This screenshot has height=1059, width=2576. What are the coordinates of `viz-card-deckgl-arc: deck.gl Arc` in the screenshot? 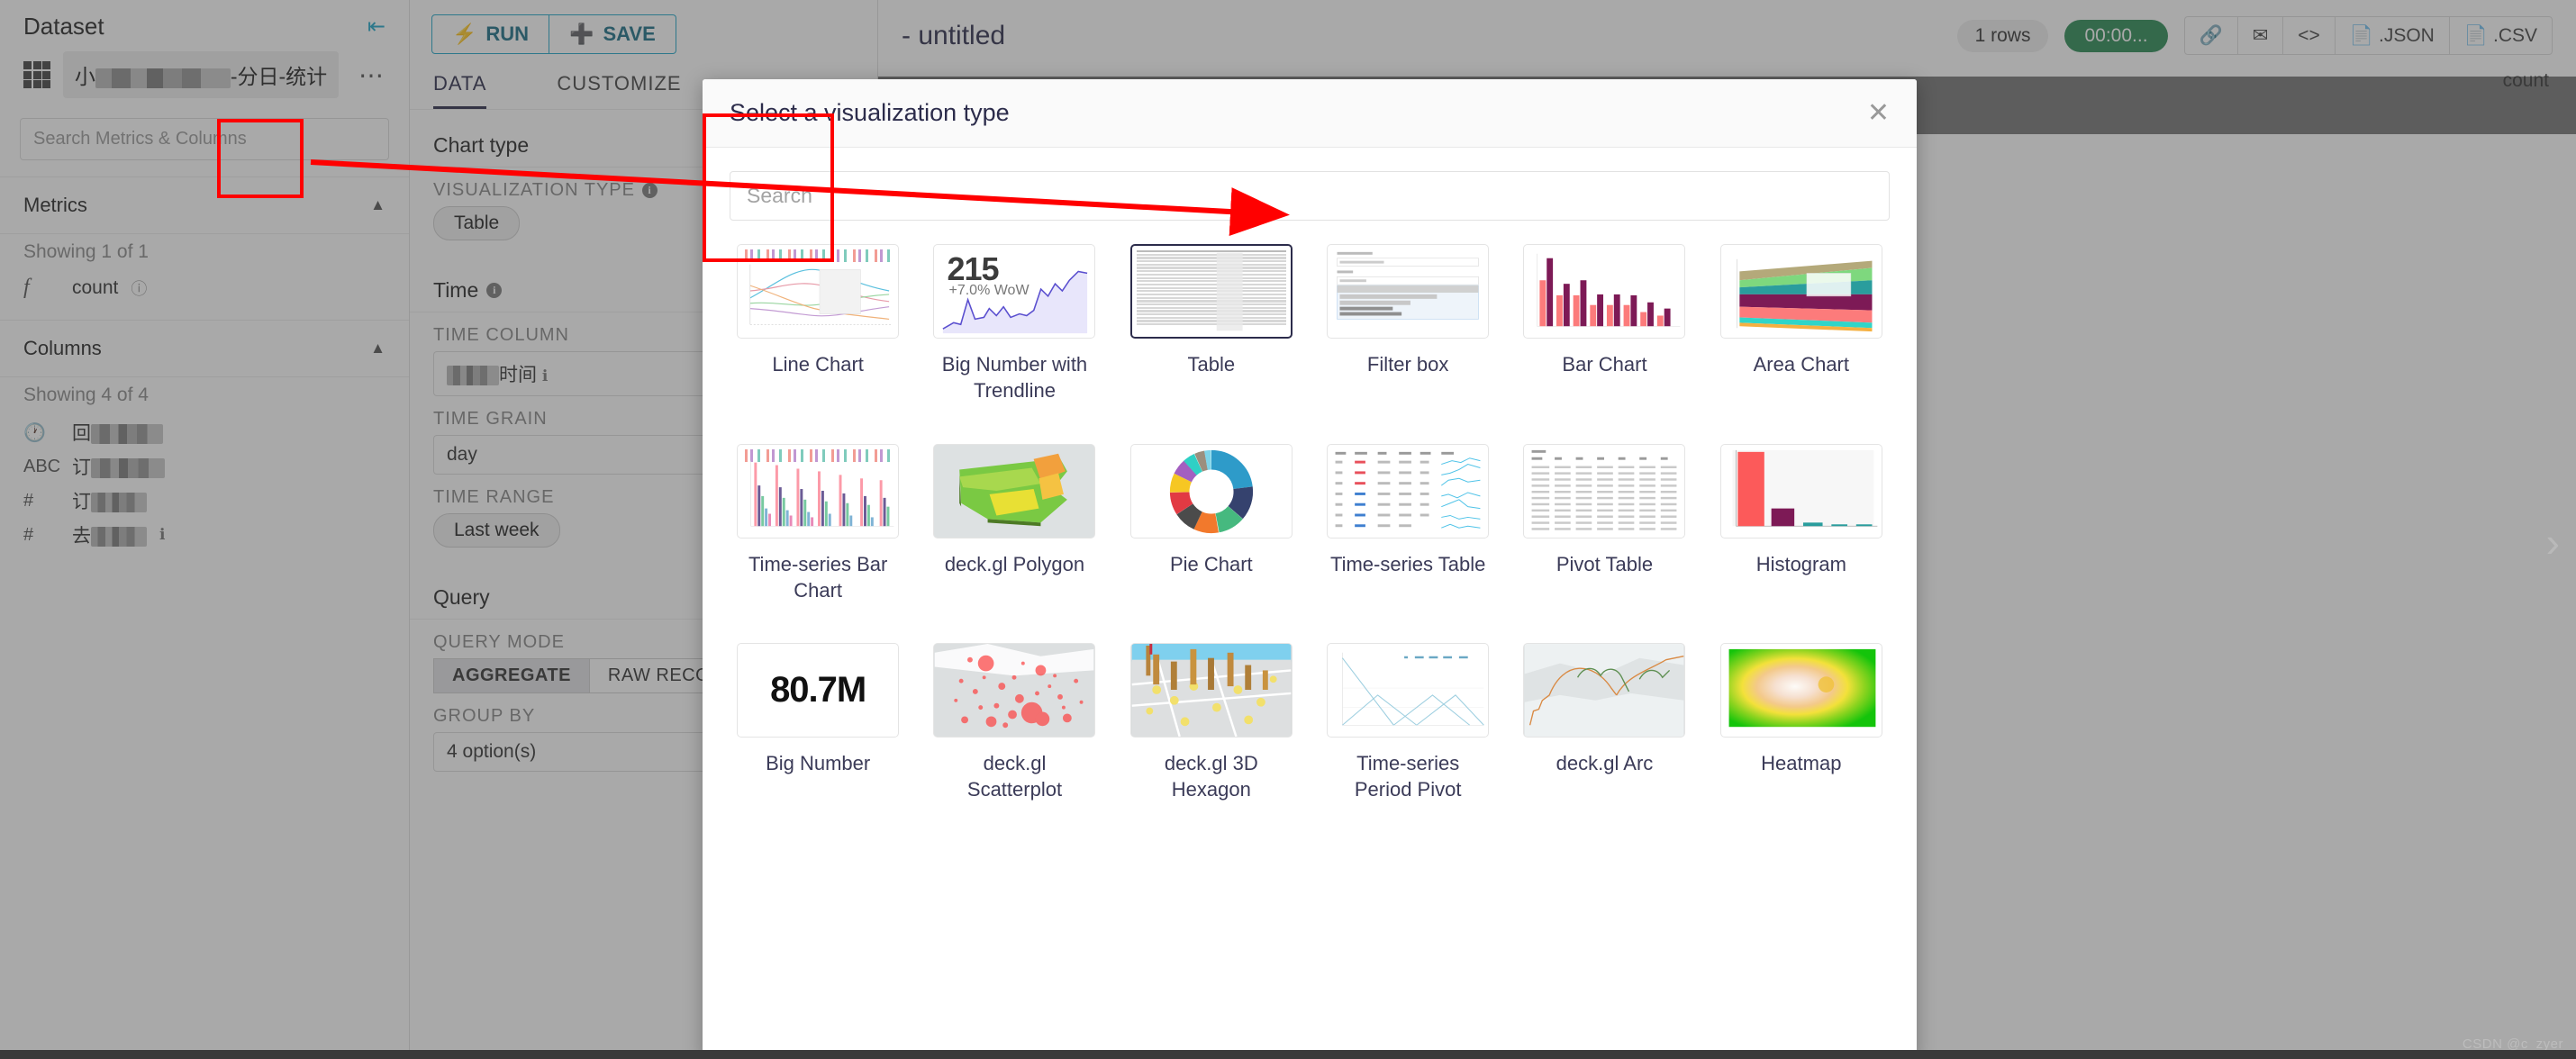 It's located at (1604, 723).